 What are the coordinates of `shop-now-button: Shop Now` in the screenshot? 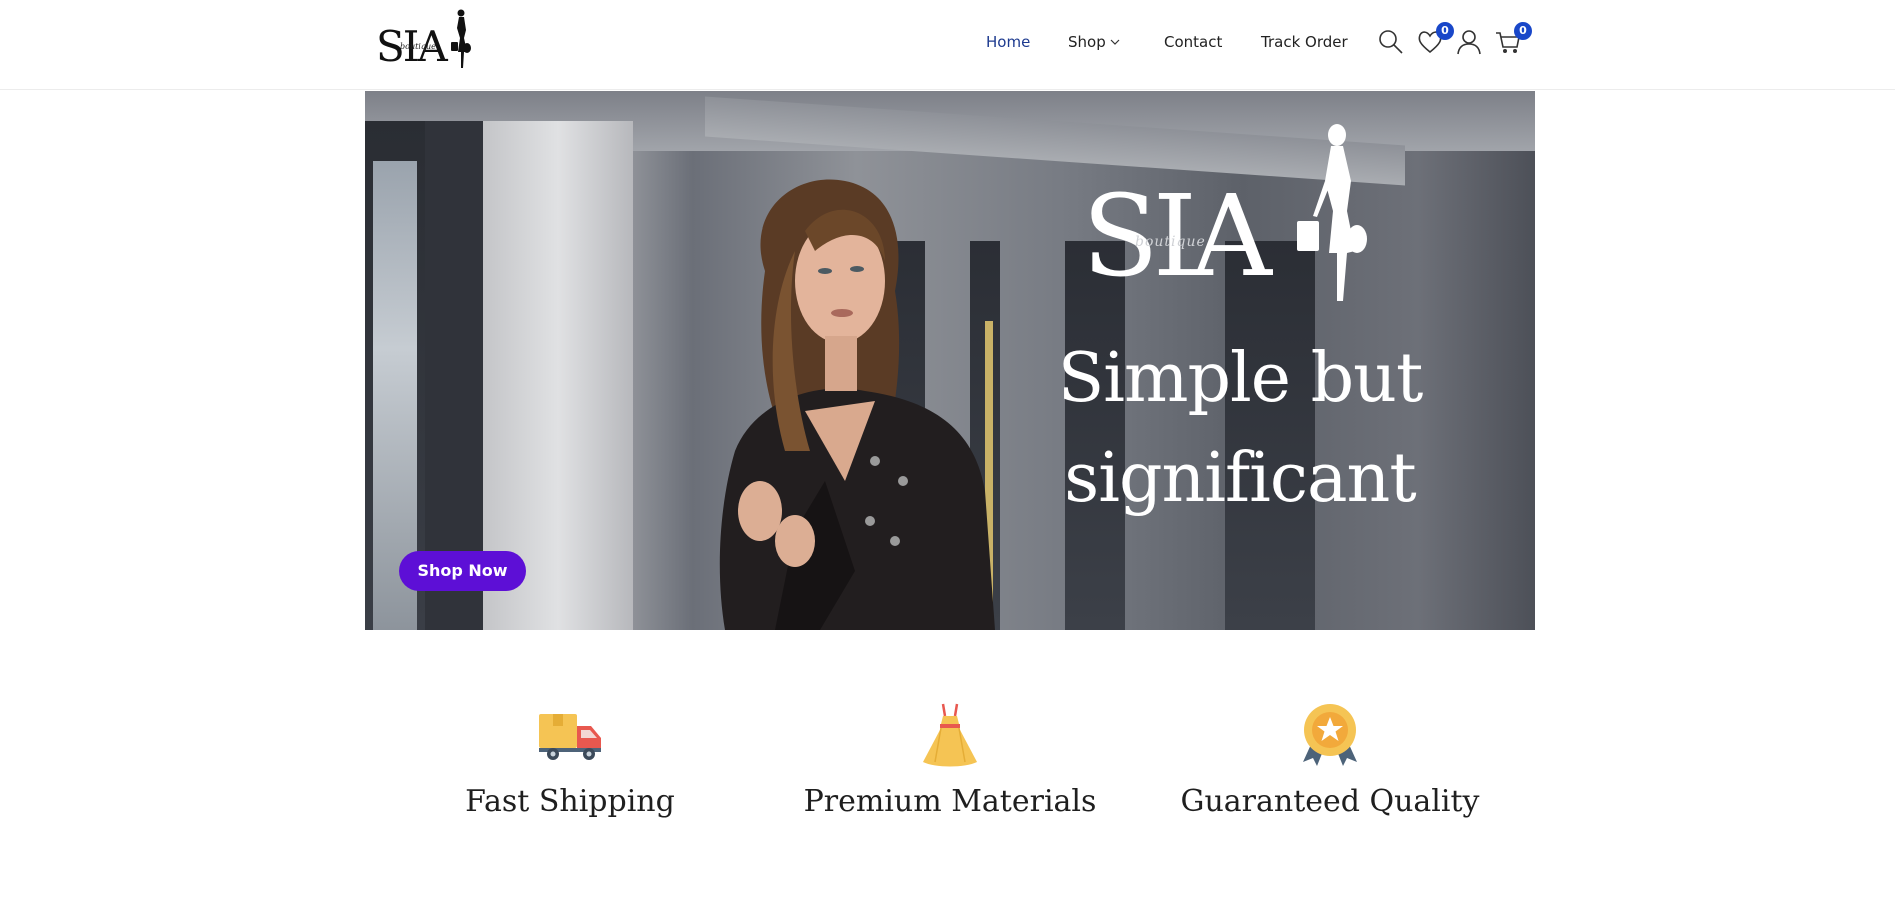 It's located at (462, 571).